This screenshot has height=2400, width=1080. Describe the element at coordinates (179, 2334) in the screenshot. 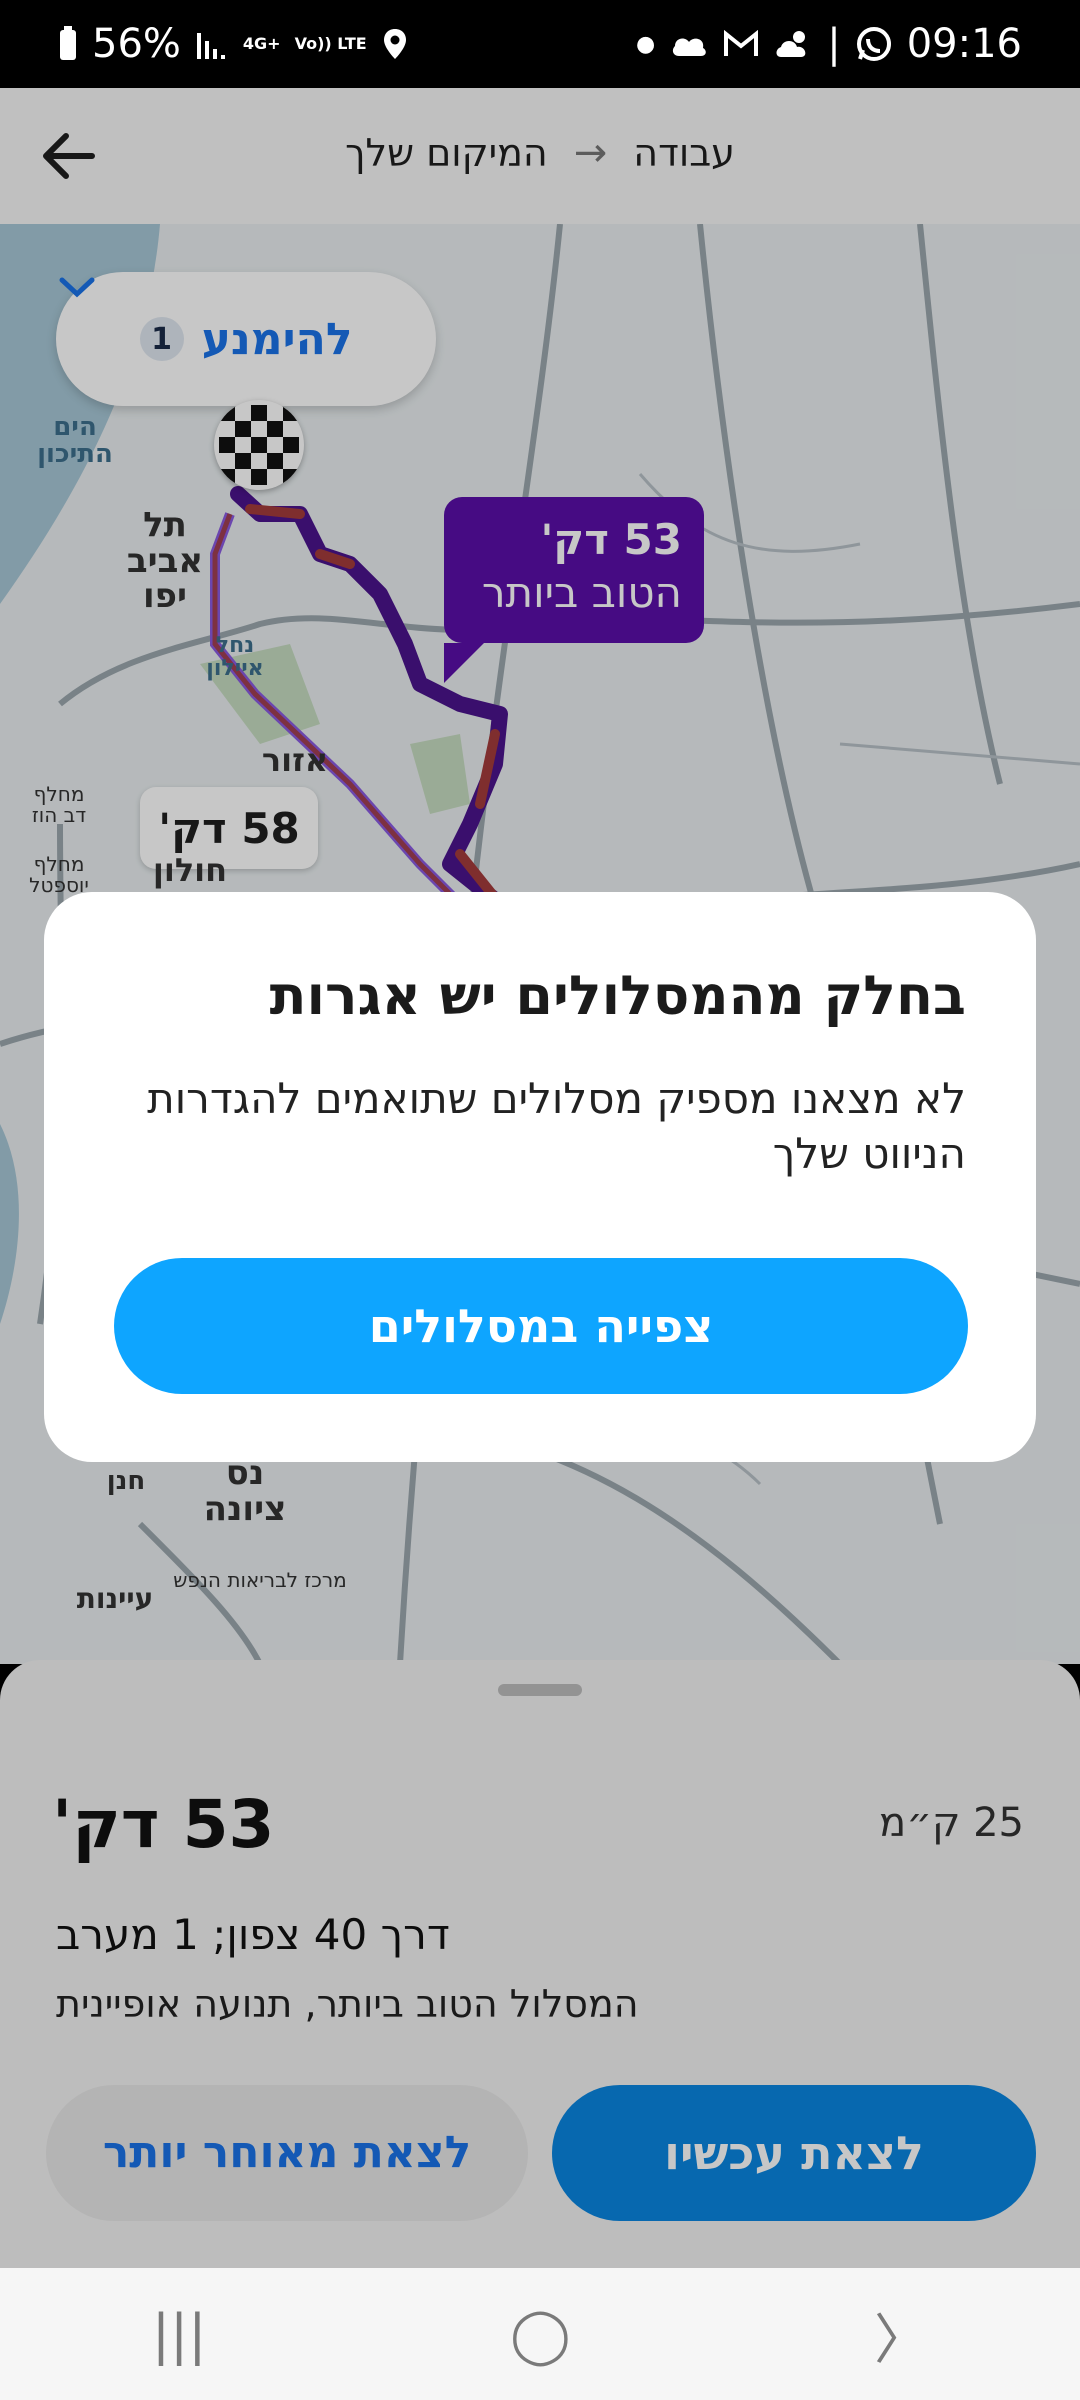

I see `recents-button: |||` at that location.